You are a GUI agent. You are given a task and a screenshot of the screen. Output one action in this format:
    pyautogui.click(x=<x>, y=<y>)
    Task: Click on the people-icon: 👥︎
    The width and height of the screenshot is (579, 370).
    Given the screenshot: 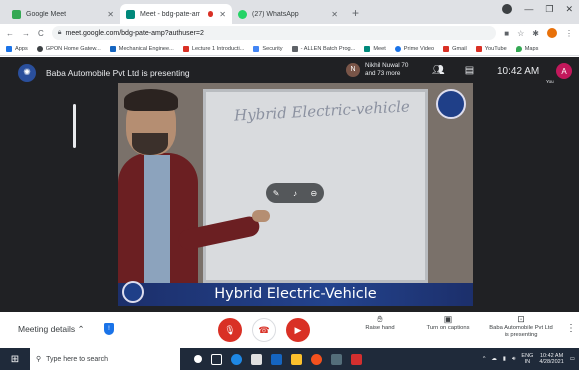 What is the action you would take?
    pyautogui.click(x=438, y=70)
    